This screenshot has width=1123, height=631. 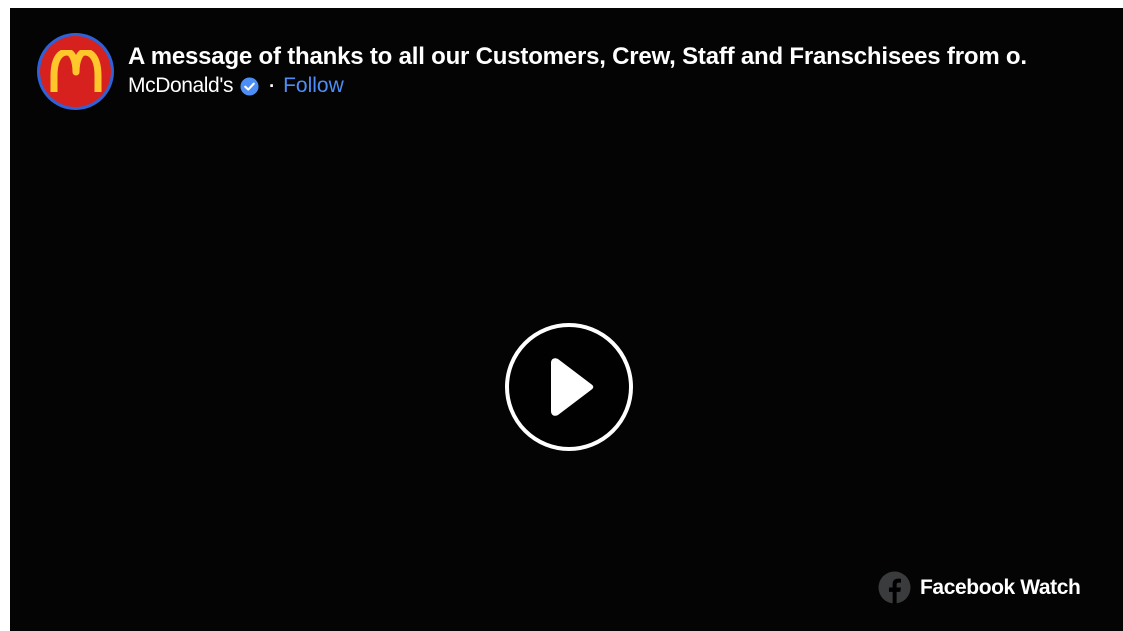 I want to click on follow-button: Follow, so click(x=313, y=86).